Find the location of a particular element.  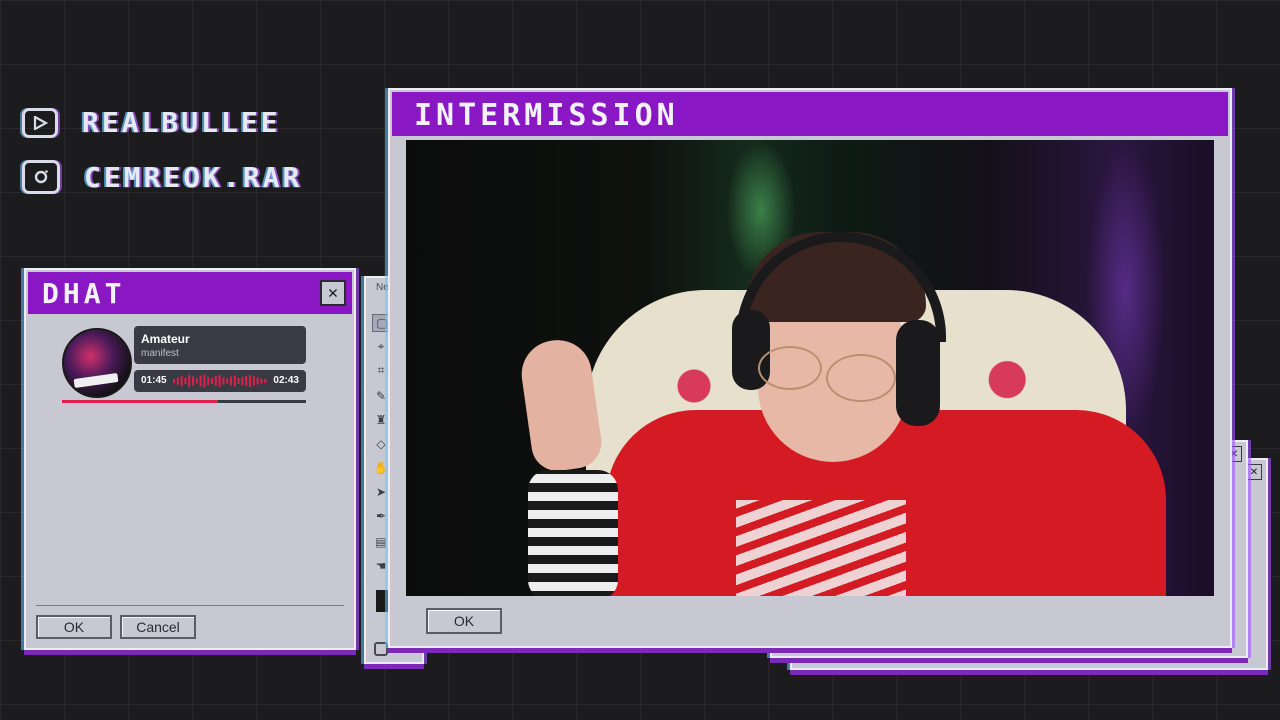

youtube-handle: REALBULLEE is located at coordinates (181, 122).